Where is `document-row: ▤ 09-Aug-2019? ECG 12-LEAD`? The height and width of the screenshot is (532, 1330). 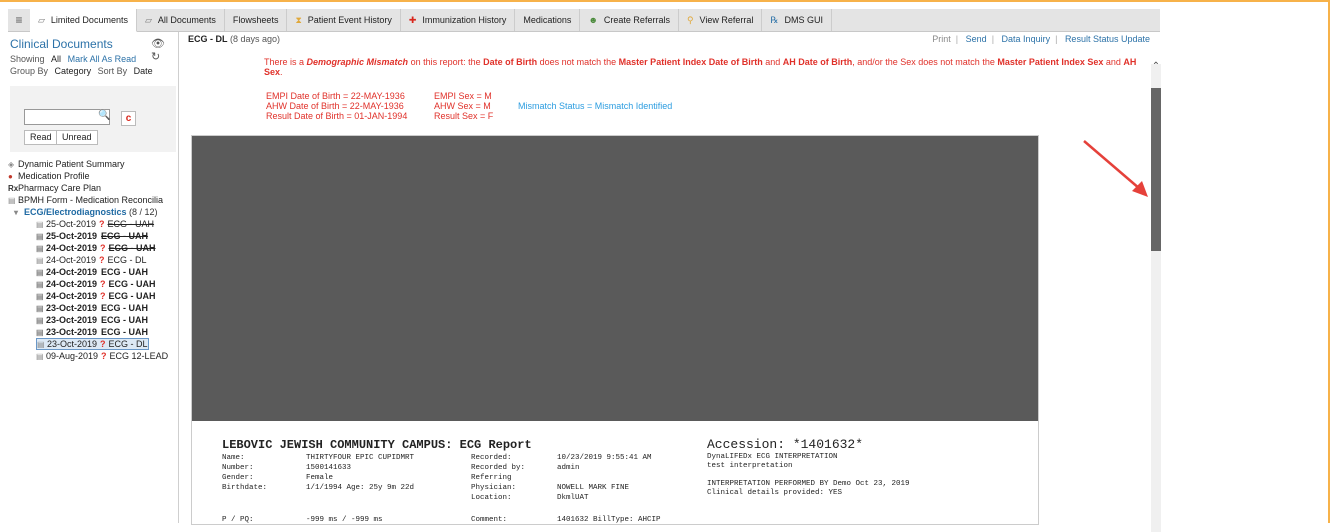
document-row: ▤ 09-Aug-2019? ECG 12-LEAD is located at coordinates (93, 356).